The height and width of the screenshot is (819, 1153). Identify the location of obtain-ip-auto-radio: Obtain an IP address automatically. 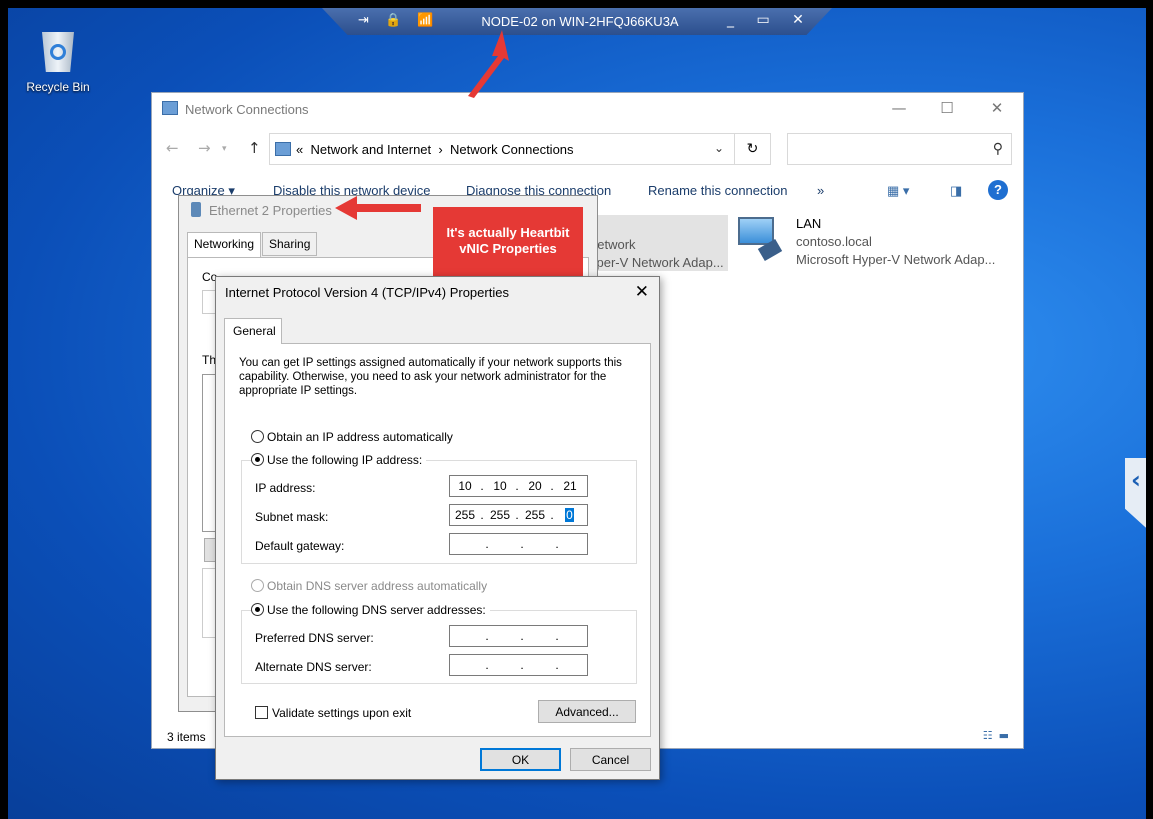
(352, 437).